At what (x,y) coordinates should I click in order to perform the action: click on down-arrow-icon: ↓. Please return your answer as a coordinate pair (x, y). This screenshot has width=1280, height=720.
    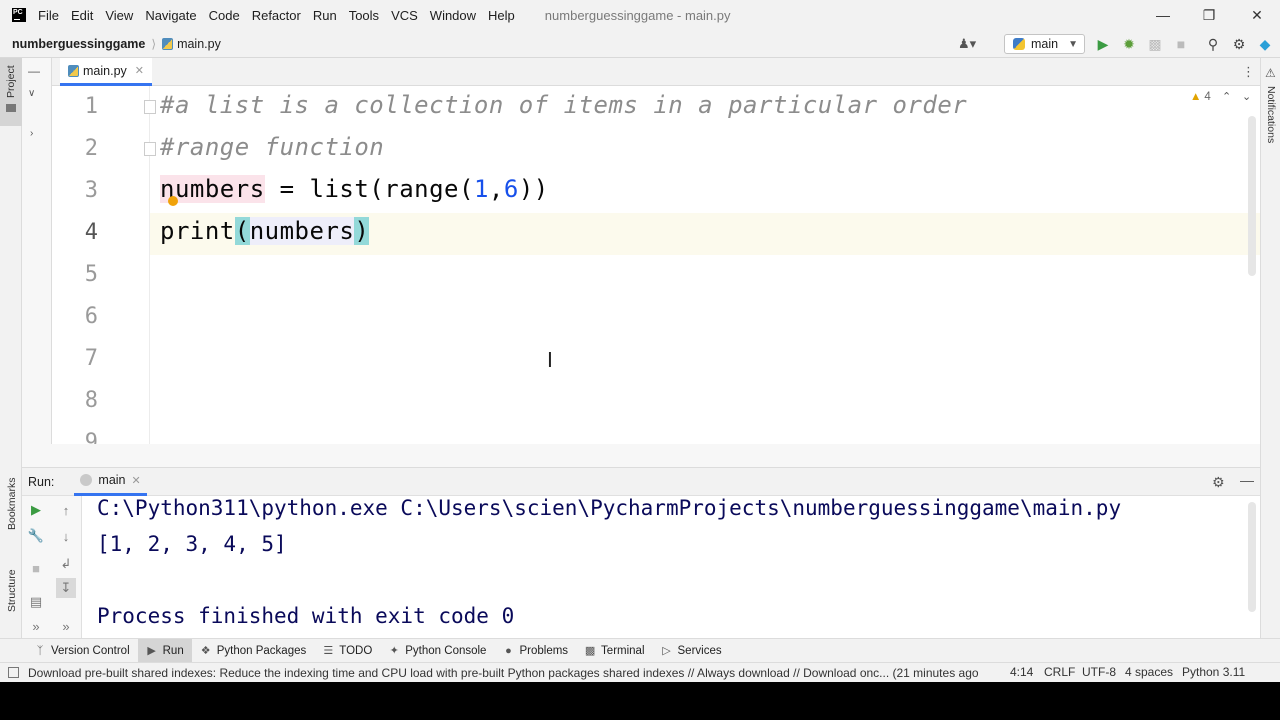
    Looking at the image, I should click on (66, 536).